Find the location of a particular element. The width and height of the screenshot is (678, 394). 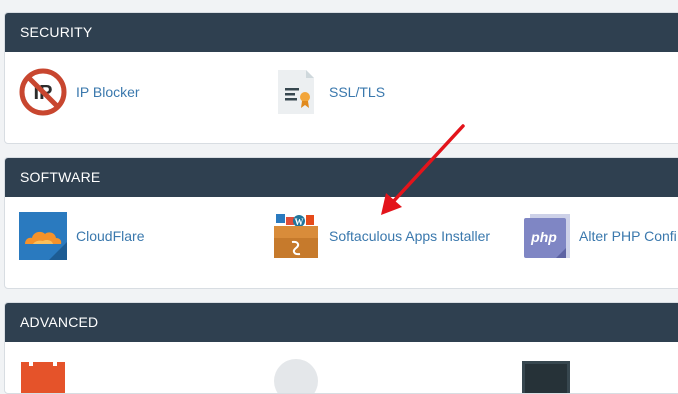

advanced-header: ADVANCED is located at coordinates (341, 322).